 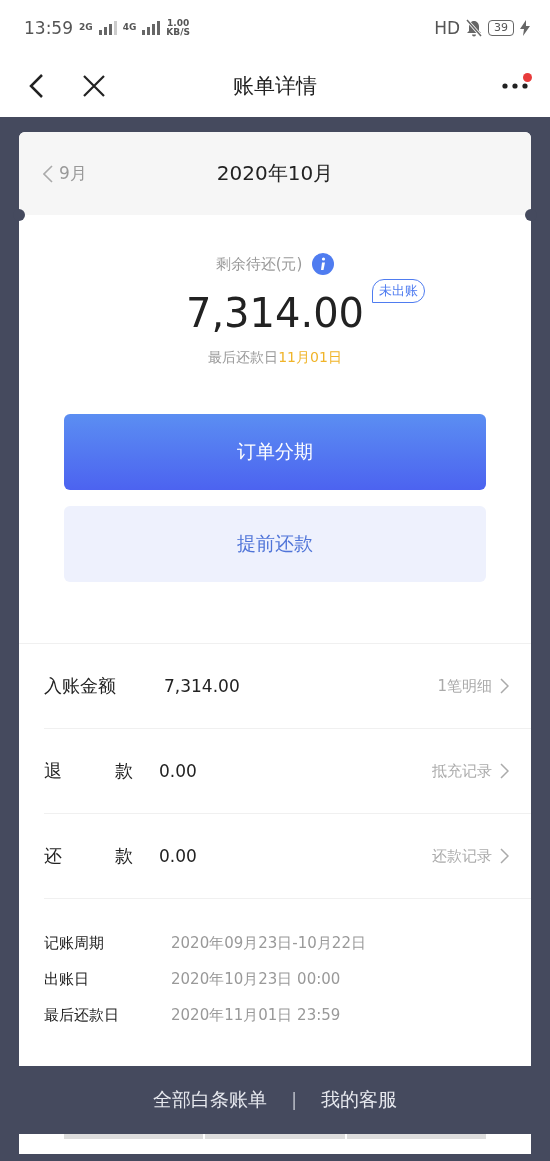 What do you see at coordinates (447, 27) in the screenshot?
I see `hd-label: HD` at bounding box center [447, 27].